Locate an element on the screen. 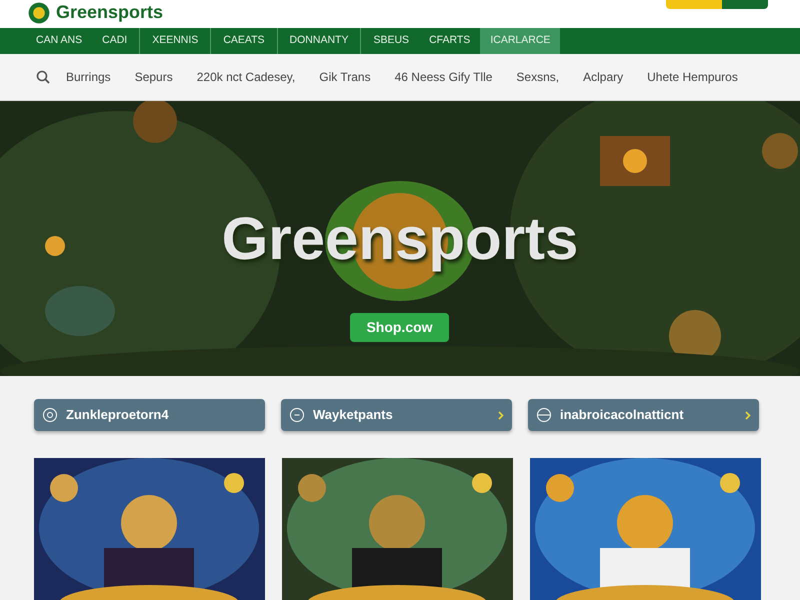 This screenshot has width=800, height=600. shop-button: Shop.cow is located at coordinates (399, 327).